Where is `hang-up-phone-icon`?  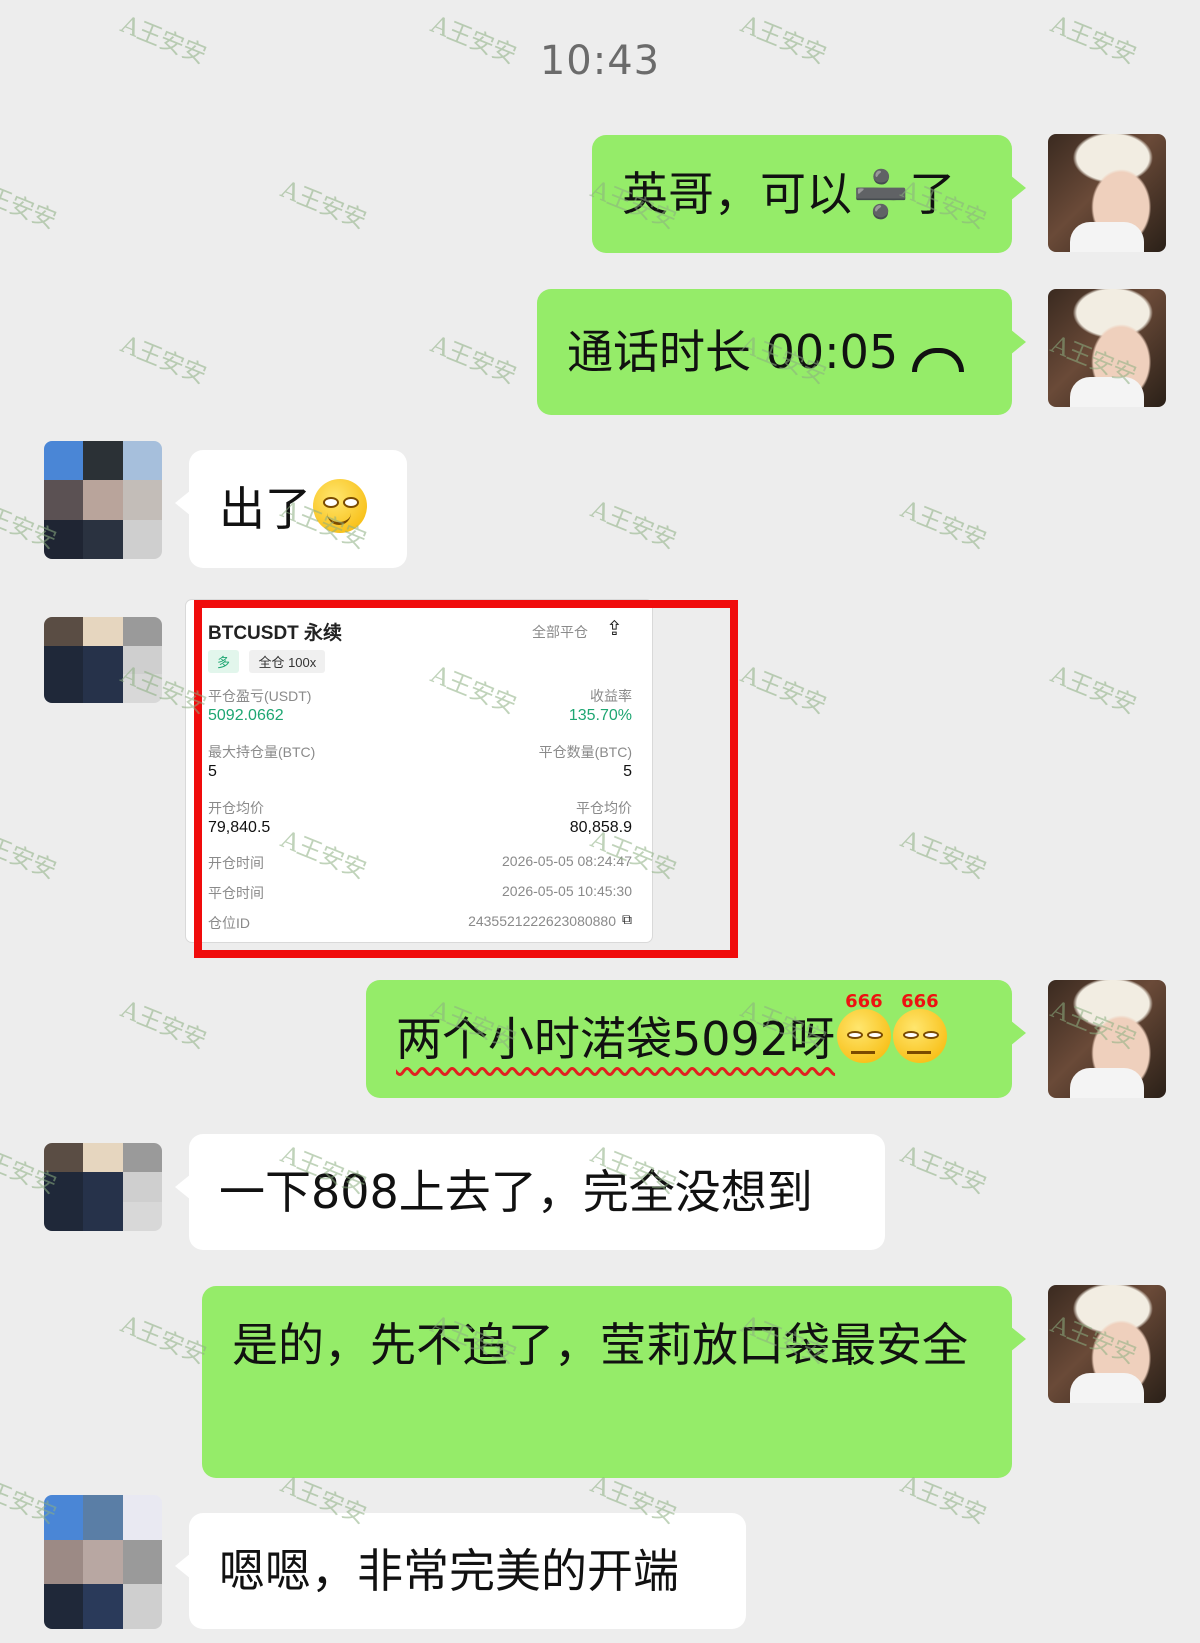
hang-up-phone-icon is located at coordinates (938, 360).